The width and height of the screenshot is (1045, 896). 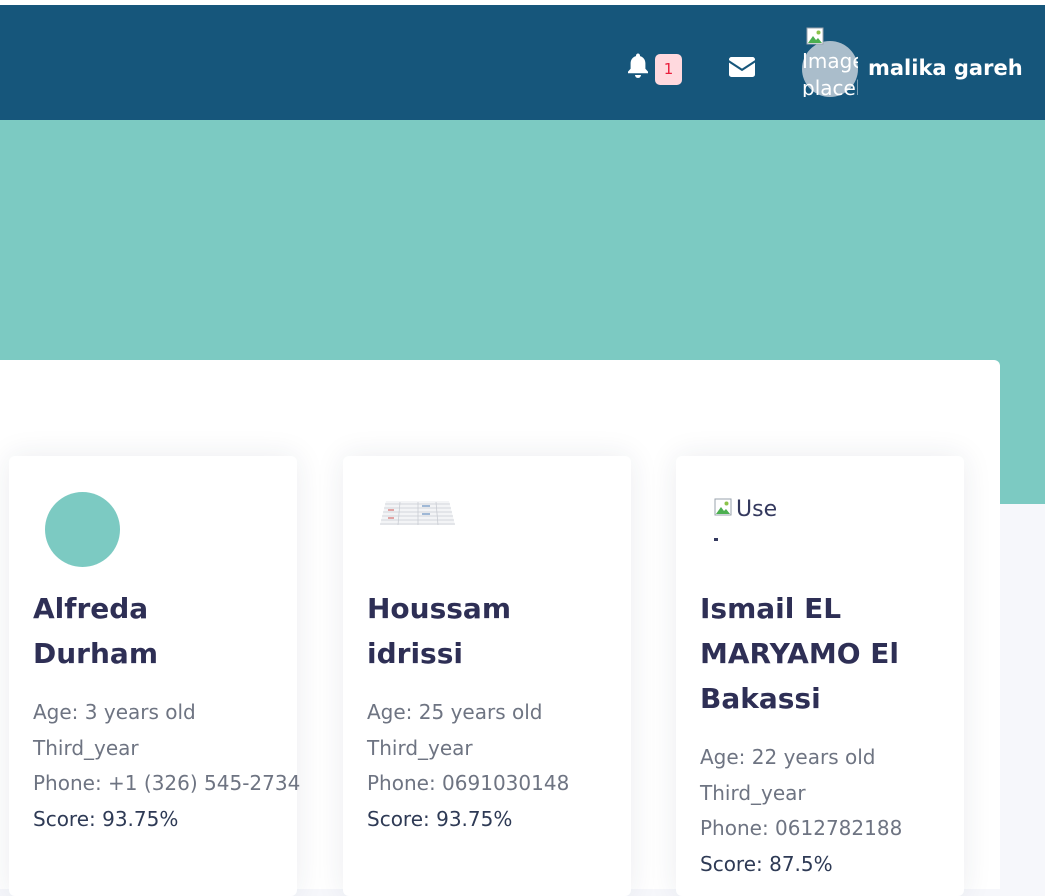 What do you see at coordinates (723, 507) in the screenshot?
I see `broken-image-icon` at bounding box center [723, 507].